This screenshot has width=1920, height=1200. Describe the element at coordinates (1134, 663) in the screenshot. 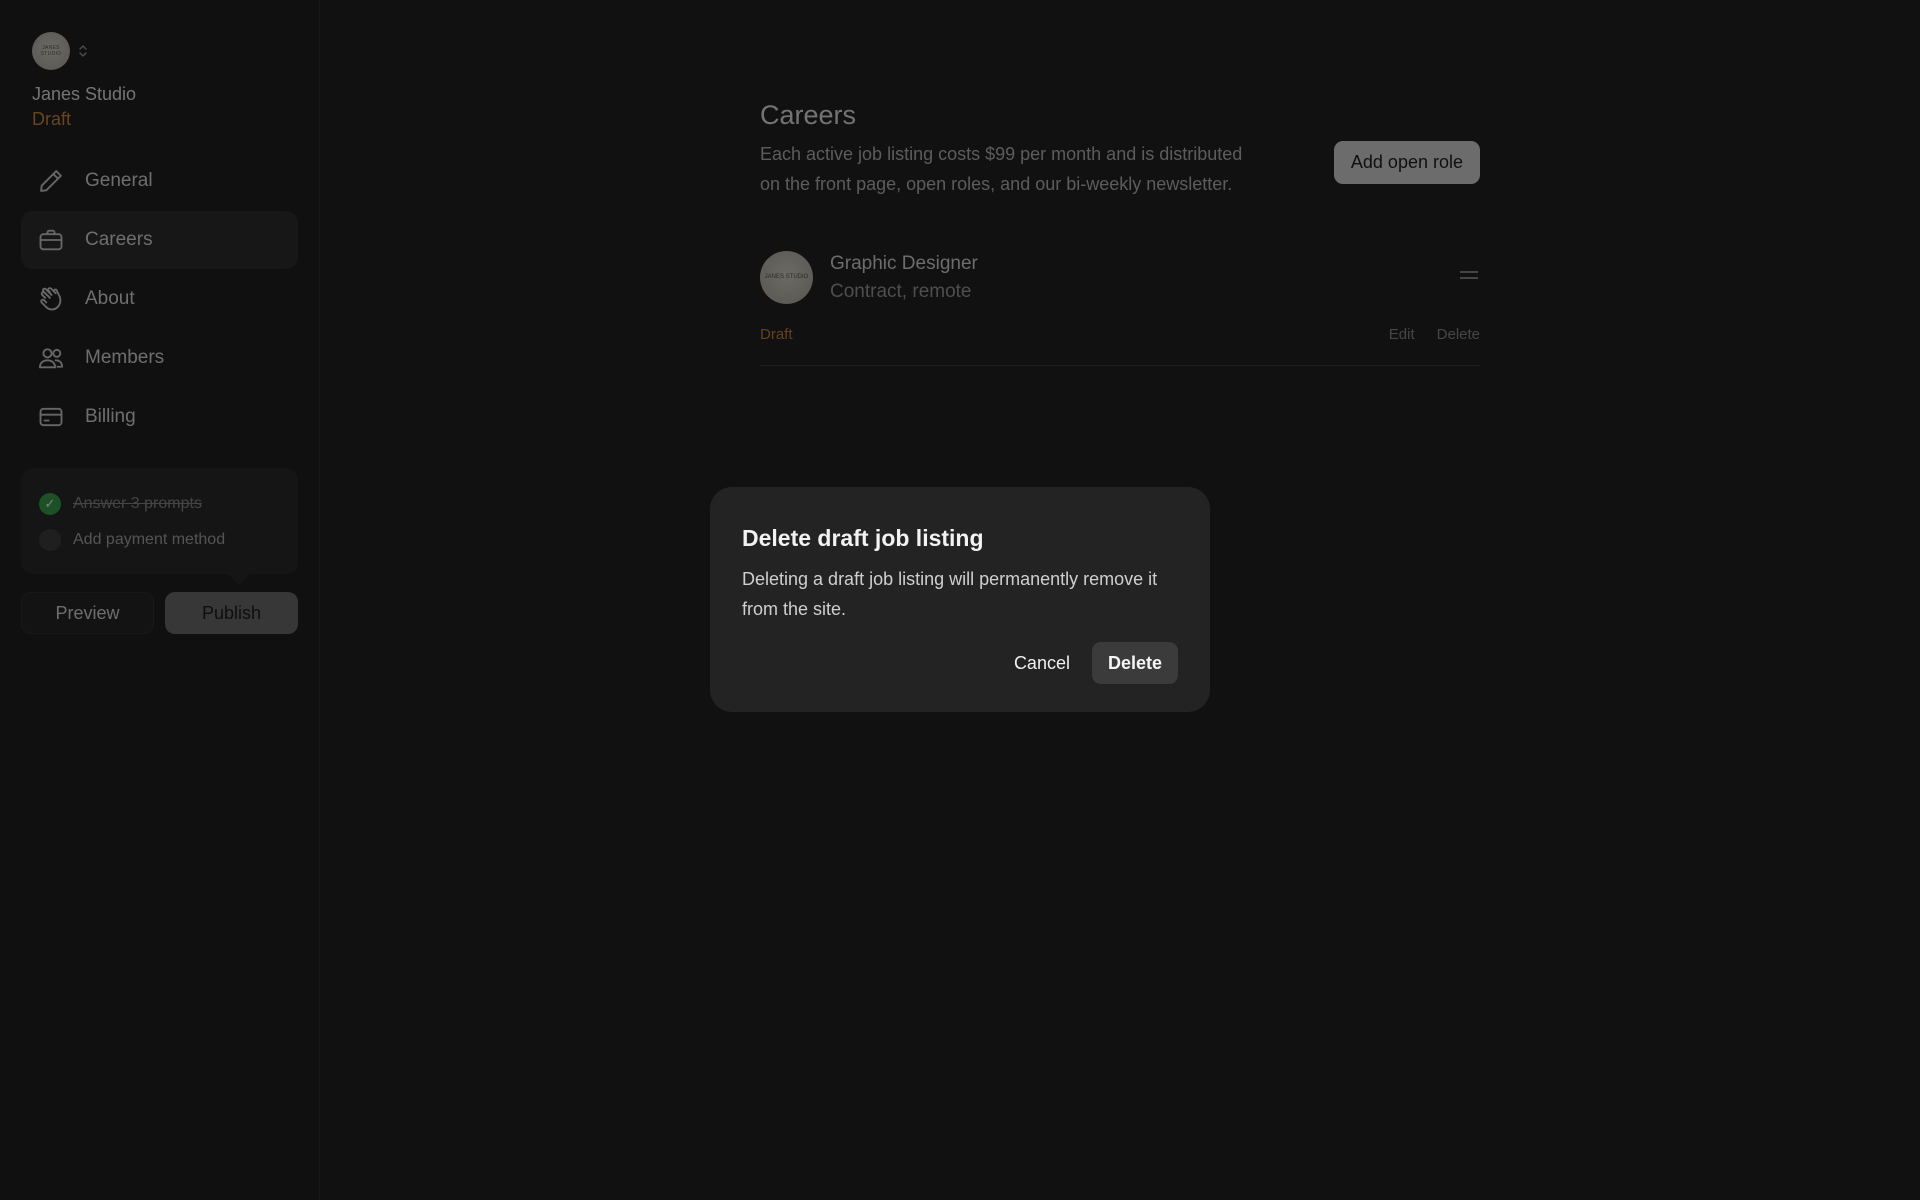

I see `delete-button: Delete` at that location.